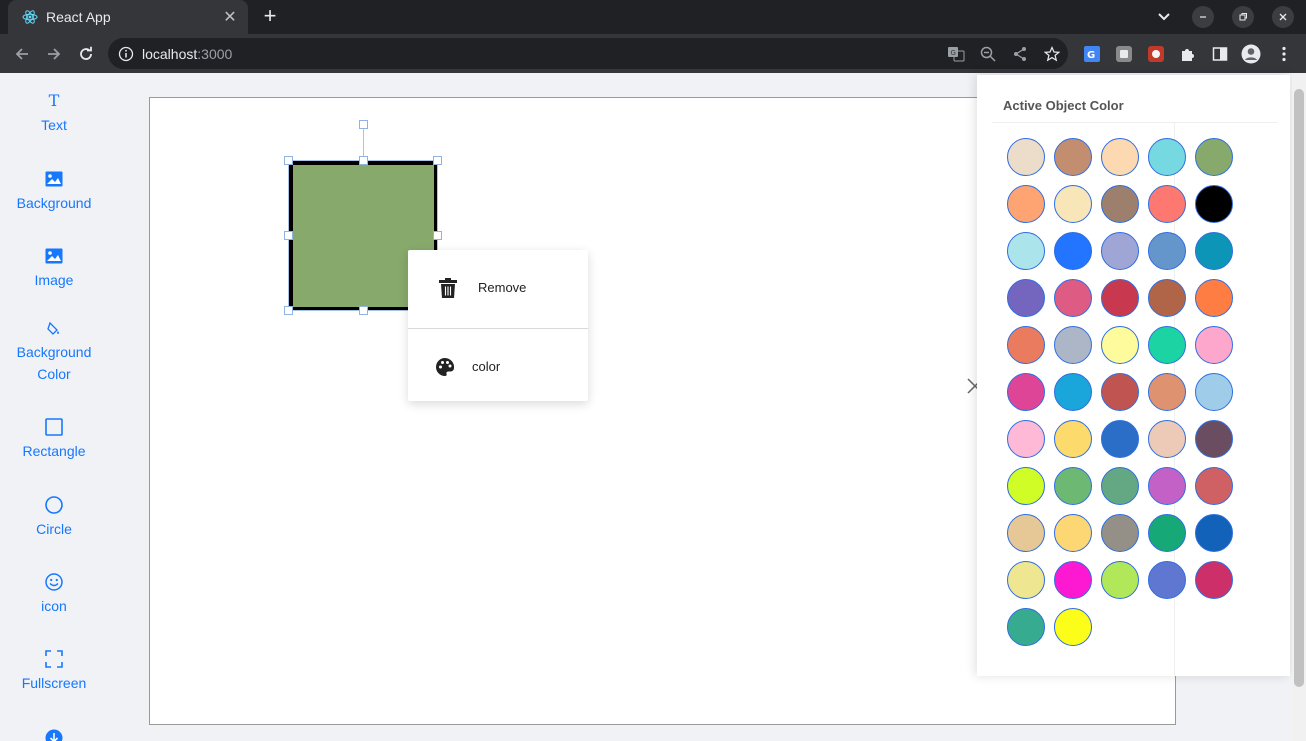  I want to click on tab-search-icon, so click(1164, 17).